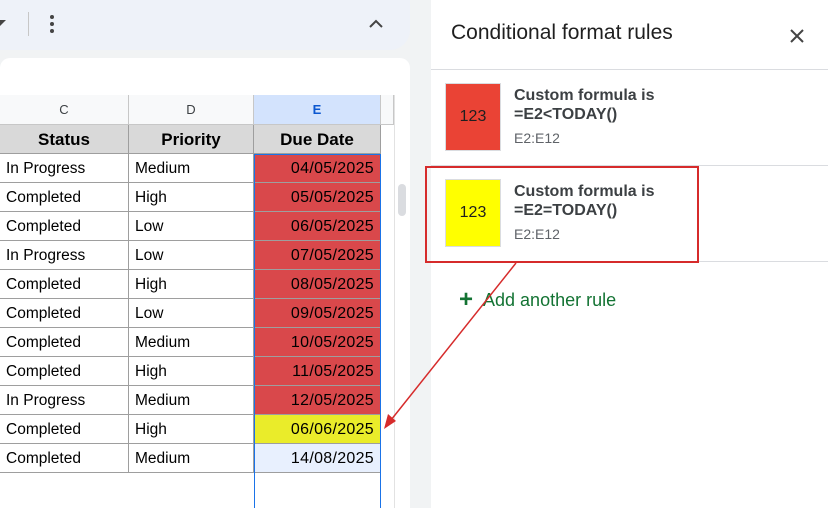 This screenshot has height=508, width=828. Describe the element at coordinates (629, 213) in the screenshot. I see `rule-item: 123 Custom formula is =E2=TODAY() E2:E12` at that location.